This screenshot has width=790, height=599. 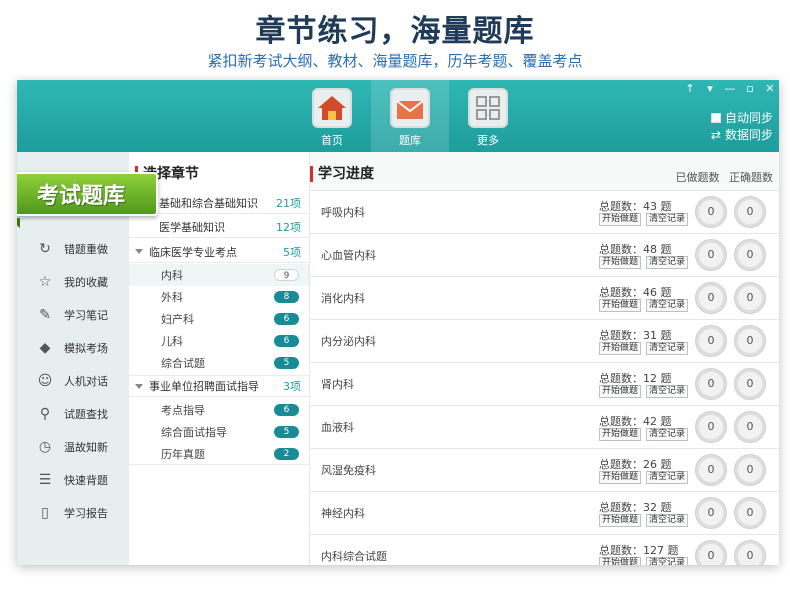 I want to click on auto-sync-label: 自动同步, so click(x=748, y=118).